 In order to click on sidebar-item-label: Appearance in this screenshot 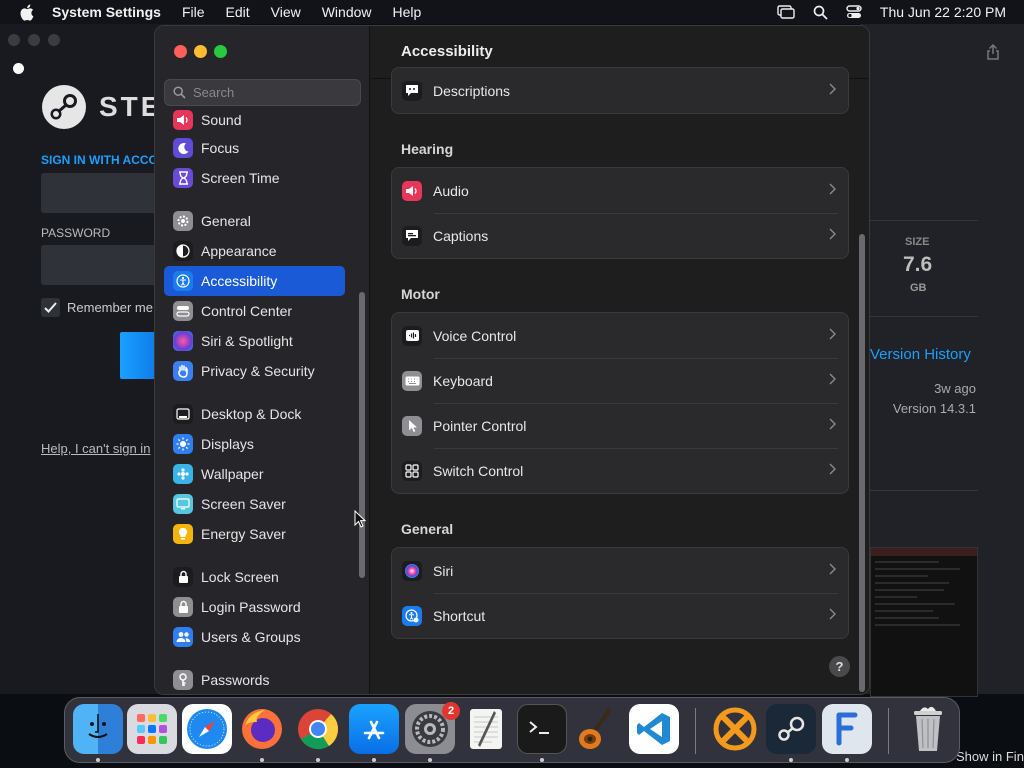, I will do `click(239, 251)`.